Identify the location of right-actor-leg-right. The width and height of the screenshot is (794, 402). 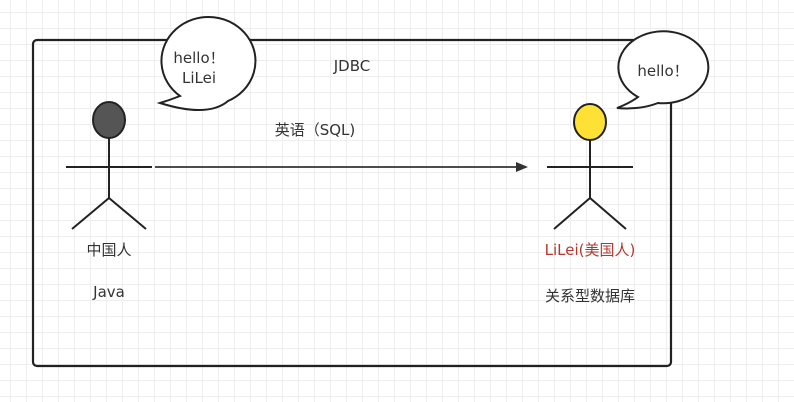
(608, 213).